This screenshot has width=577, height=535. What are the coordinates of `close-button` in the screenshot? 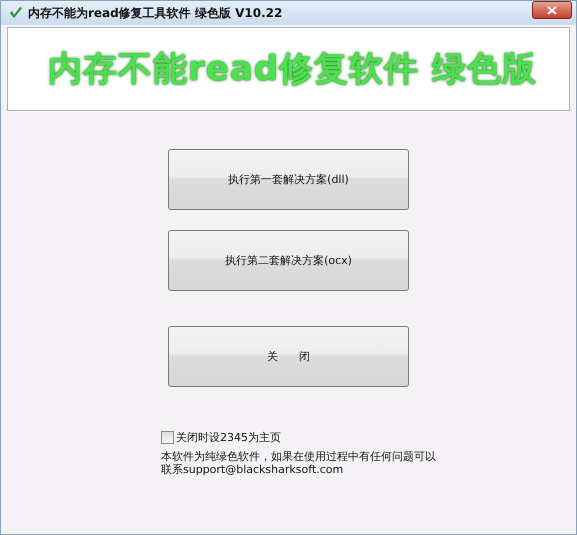 It's located at (552, 10).